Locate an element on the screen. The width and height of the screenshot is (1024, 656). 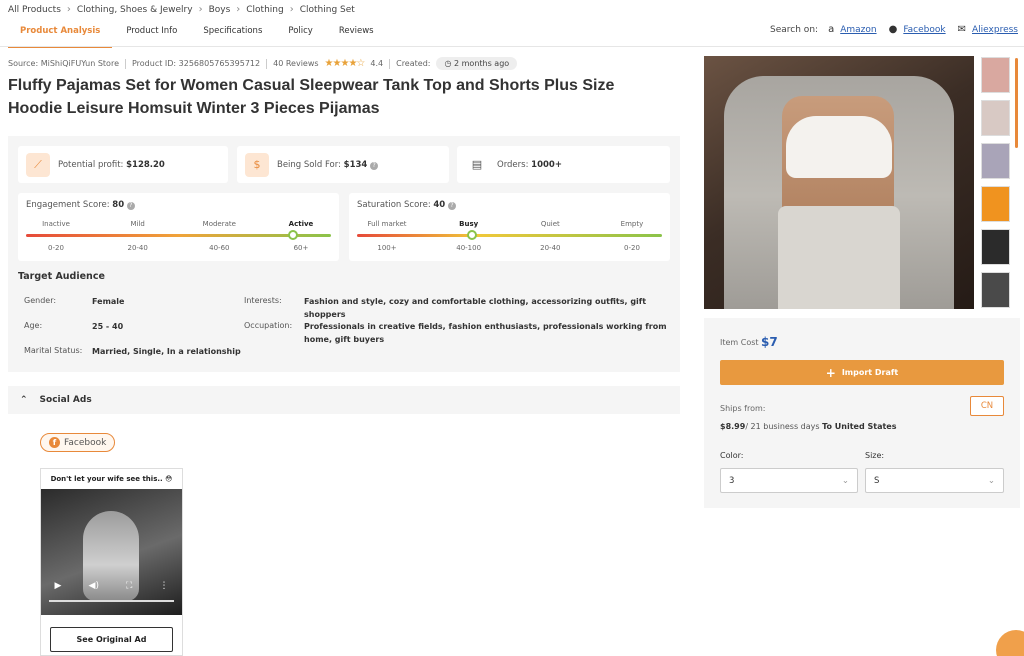
item-cost-value: $7 is located at coordinates (769, 342).